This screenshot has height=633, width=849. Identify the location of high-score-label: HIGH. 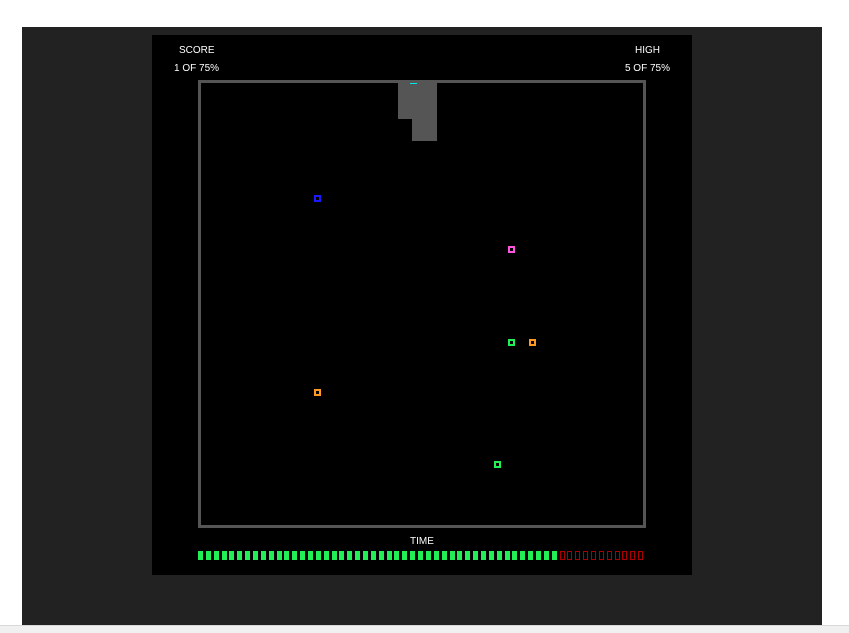
(647, 50).